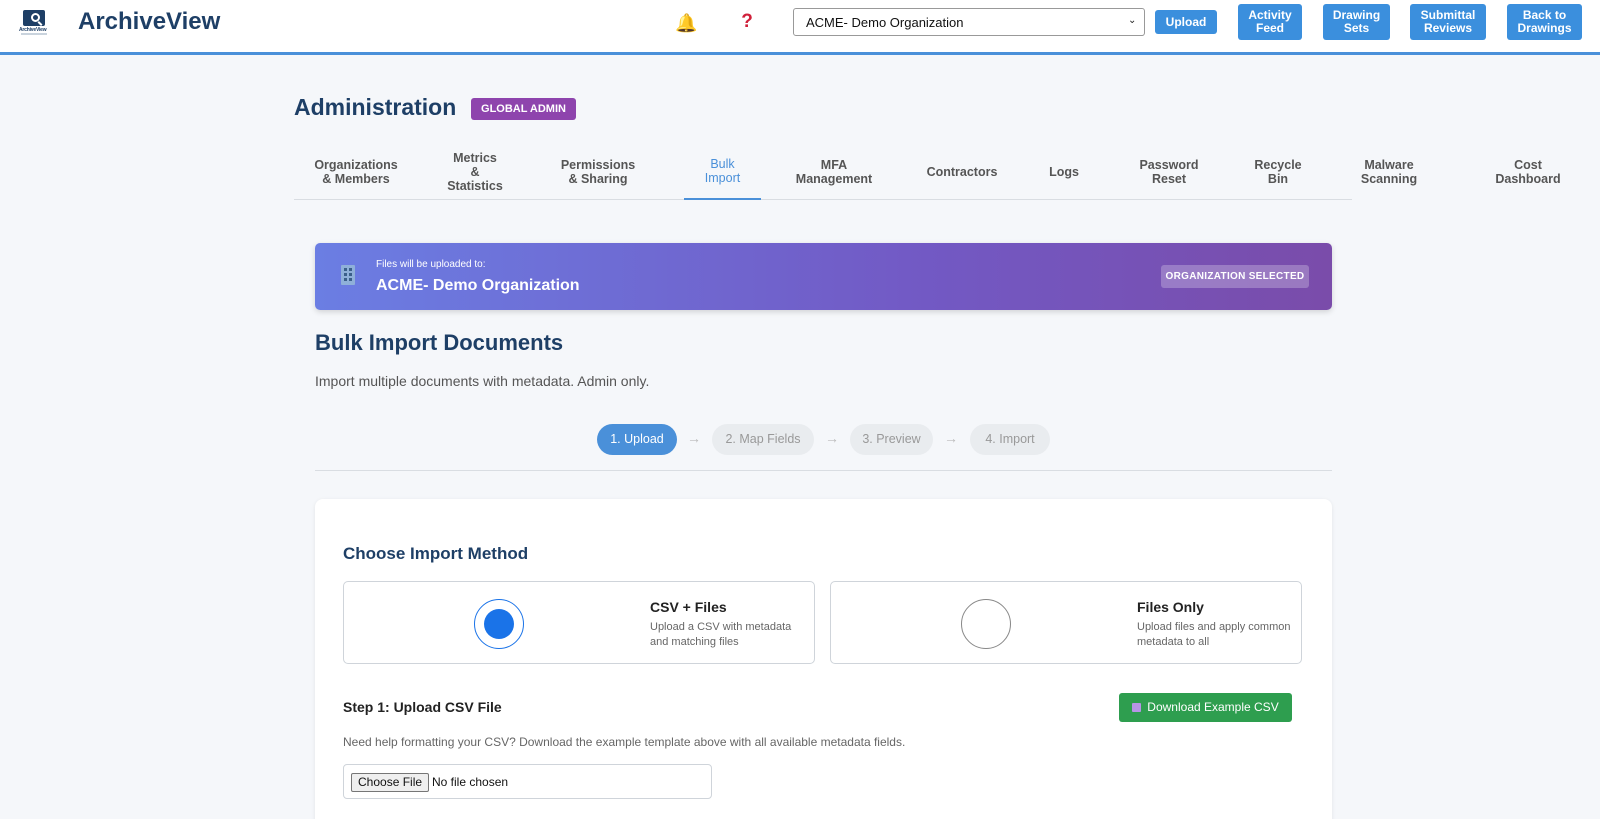  Describe the element at coordinates (375, 107) in the screenshot. I see `page-title: Administration` at that location.